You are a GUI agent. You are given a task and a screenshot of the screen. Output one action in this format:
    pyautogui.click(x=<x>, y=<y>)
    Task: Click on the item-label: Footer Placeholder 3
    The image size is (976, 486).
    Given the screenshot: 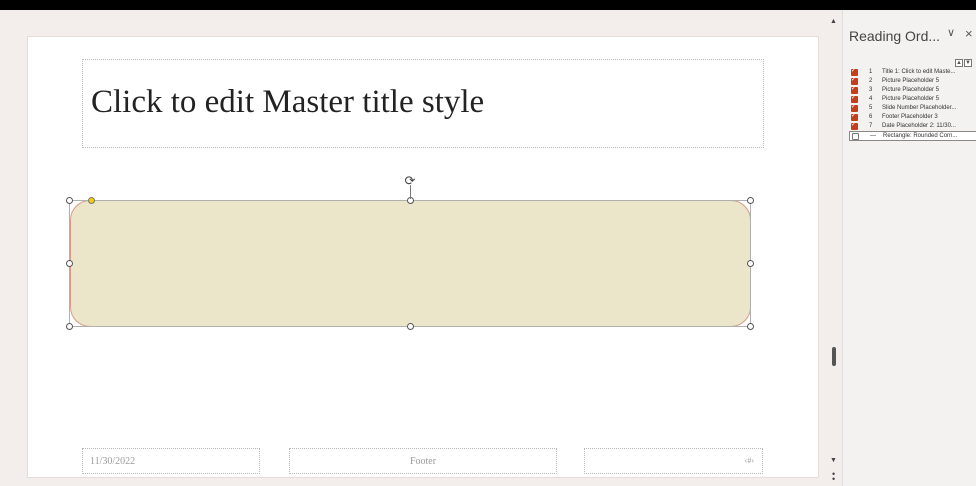 What is the action you would take?
    pyautogui.click(x=910, y=117)
    